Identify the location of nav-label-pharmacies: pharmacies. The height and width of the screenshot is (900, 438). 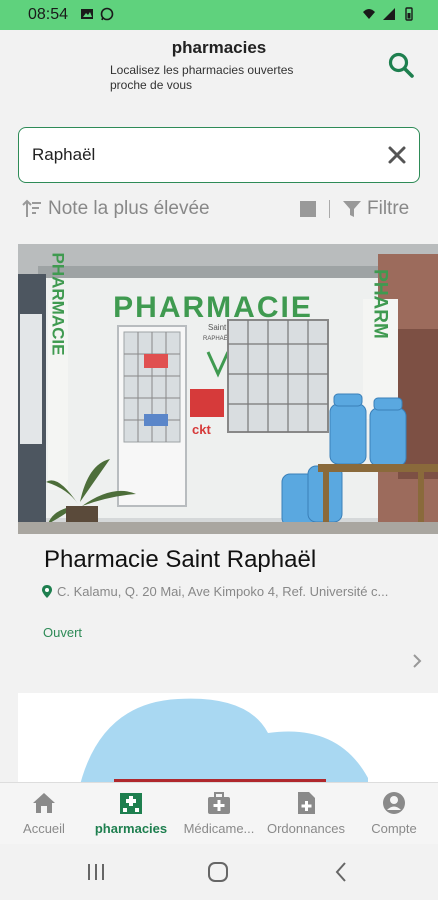
(131, 828).